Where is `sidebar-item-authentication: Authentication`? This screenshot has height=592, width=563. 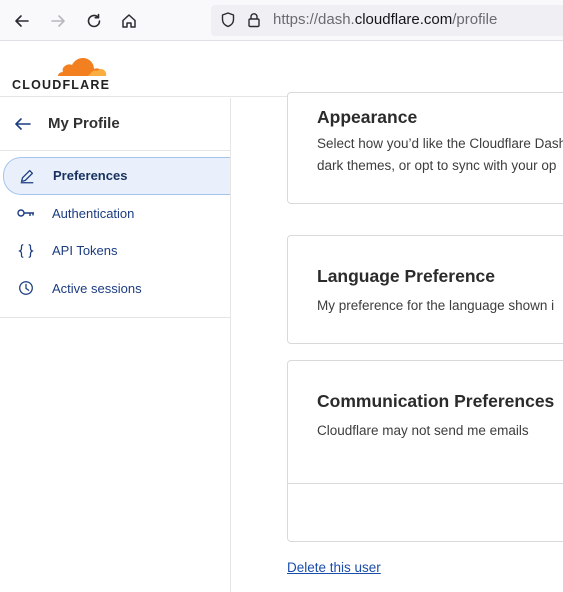 sidebar-item-authentication: Authentication is located at coordinates (115, 214).